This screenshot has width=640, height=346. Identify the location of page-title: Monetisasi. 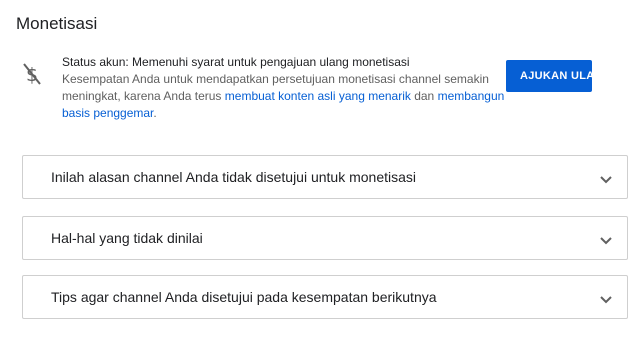
(57, 23).